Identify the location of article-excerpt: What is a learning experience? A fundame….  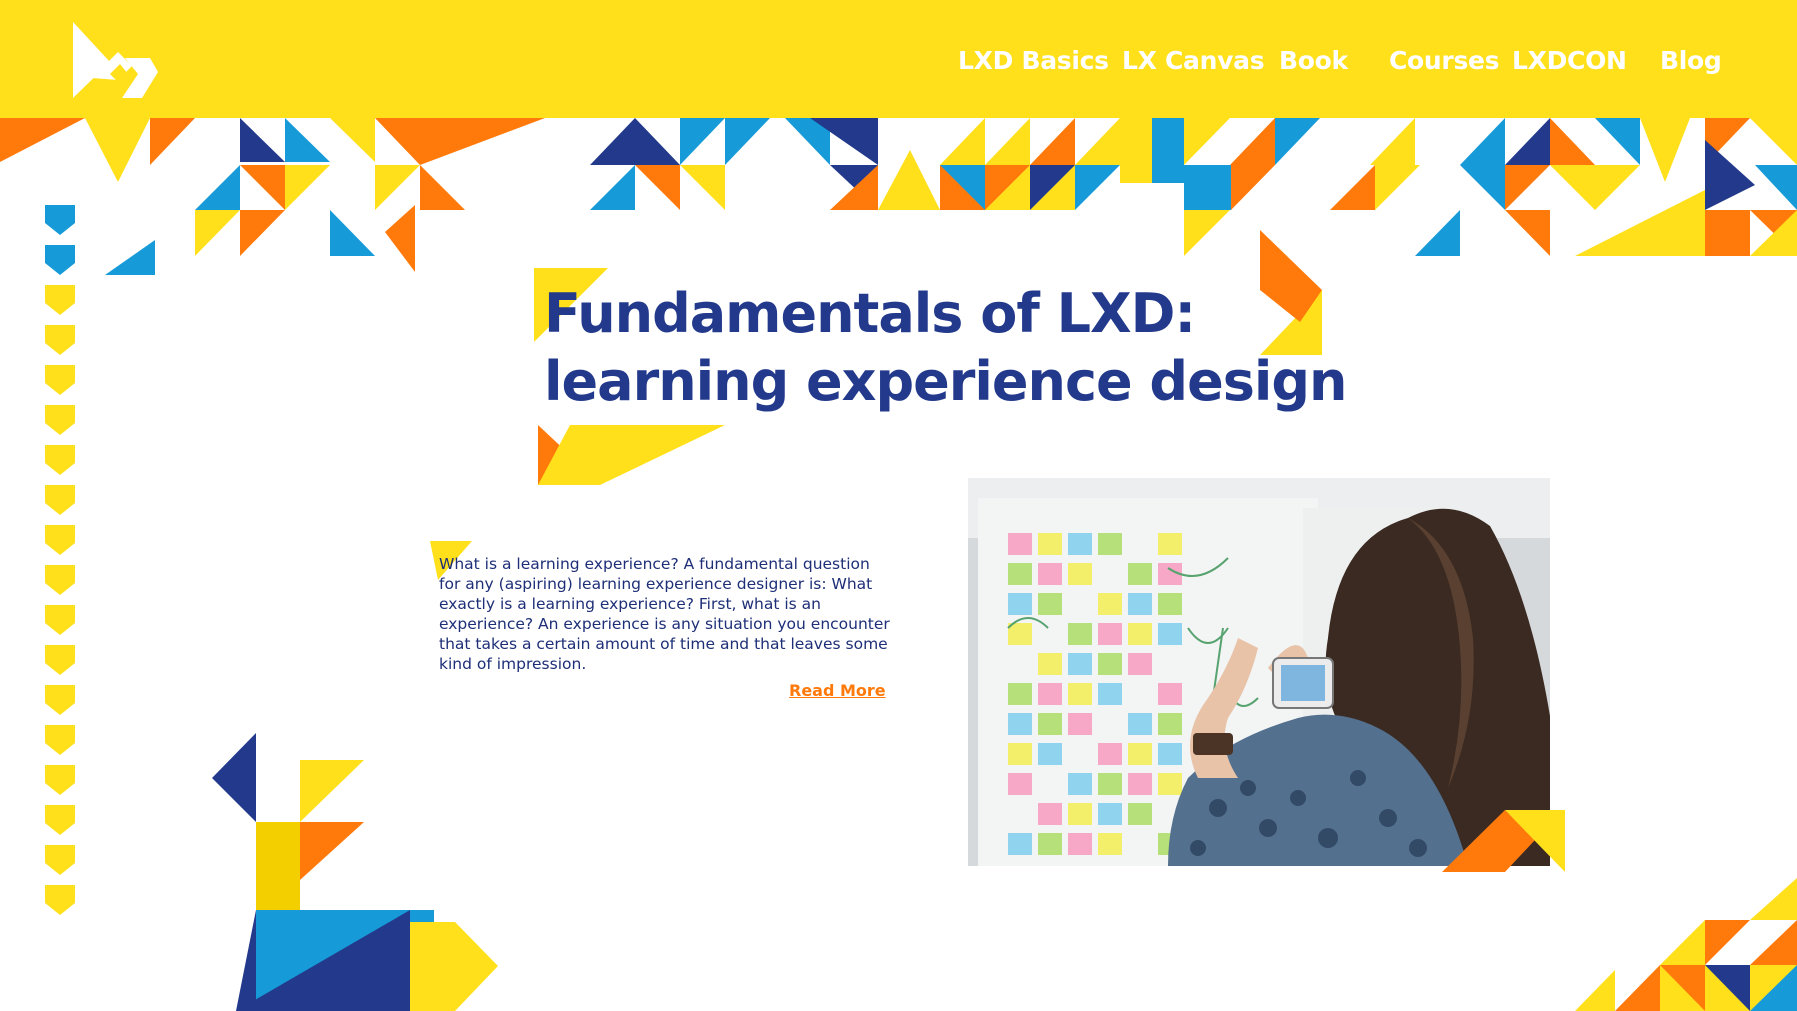
(664, 614).